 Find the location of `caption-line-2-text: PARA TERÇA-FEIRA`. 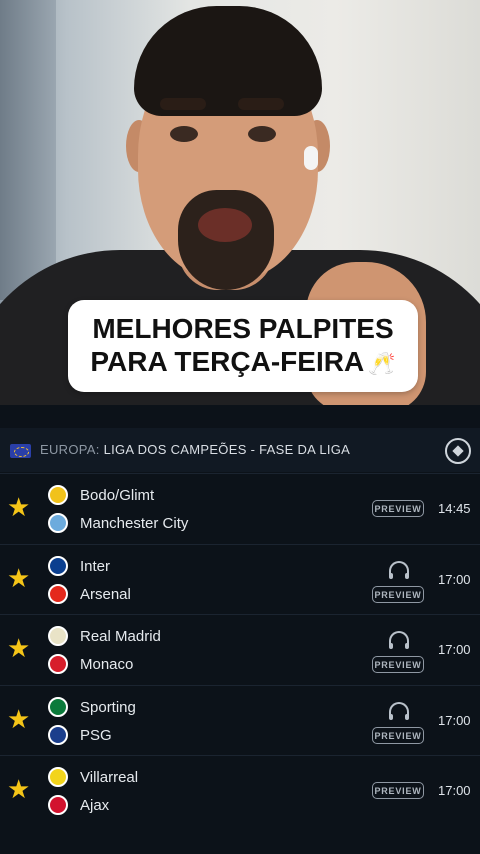

caption-line-2-text: PARA TERÇA-FEIRA is located at coordinates (227, 361).